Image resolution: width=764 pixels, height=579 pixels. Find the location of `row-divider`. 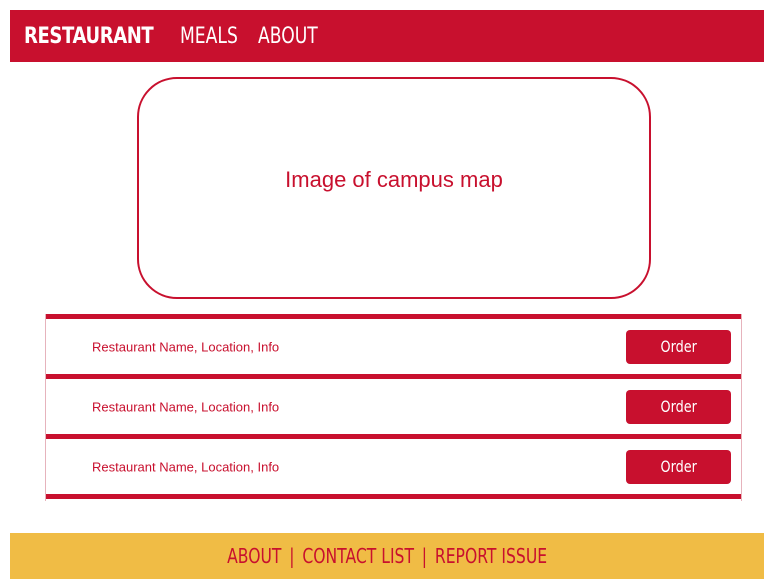

row-divider is located at coordinates (393, 496).